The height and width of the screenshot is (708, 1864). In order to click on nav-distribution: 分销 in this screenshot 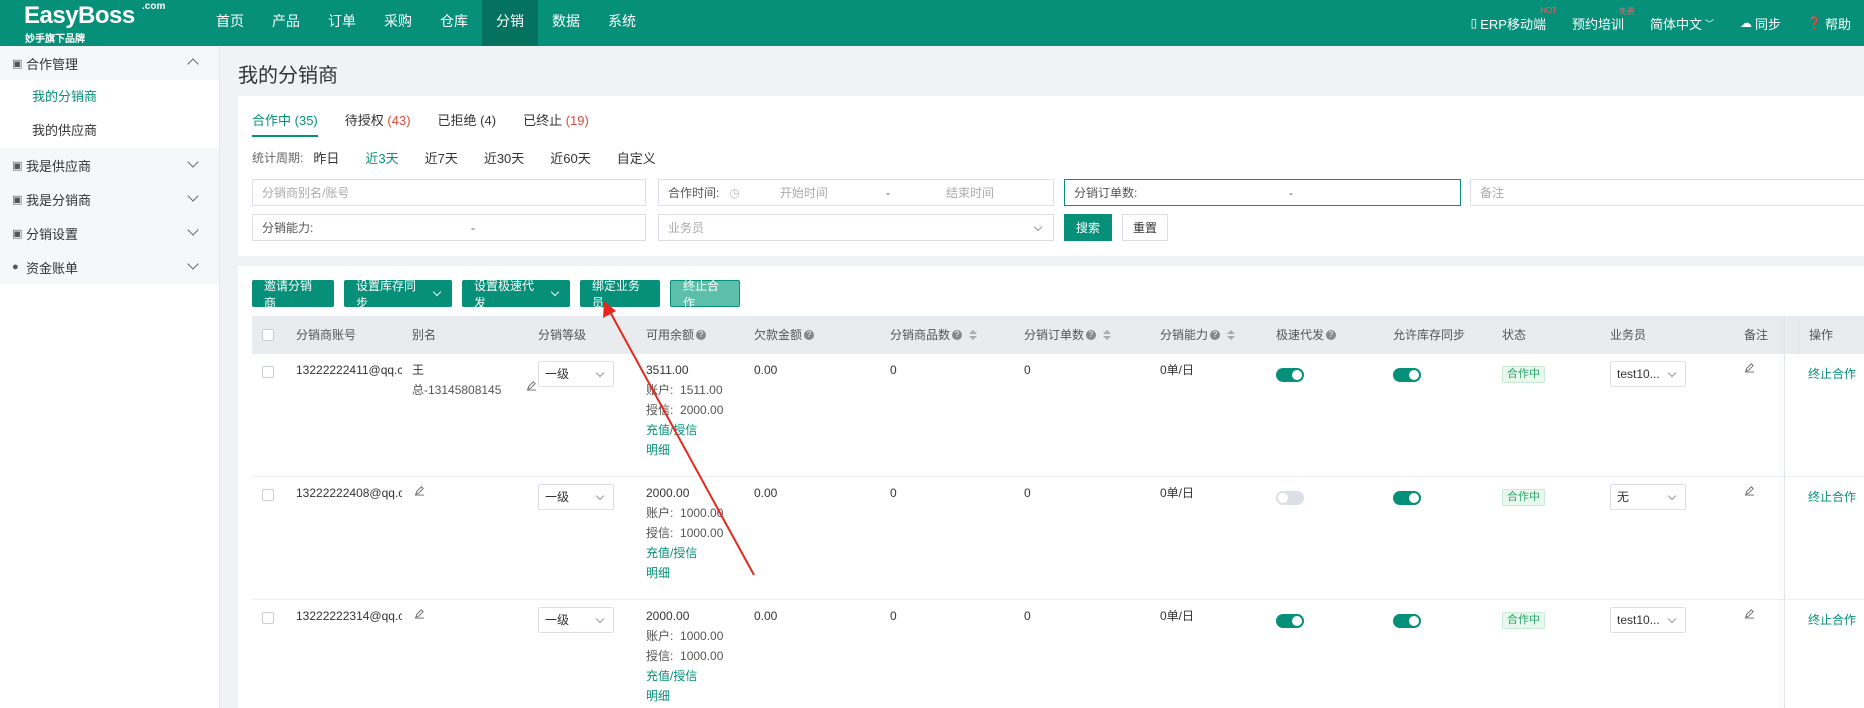, I will do `click(510, 23)`.